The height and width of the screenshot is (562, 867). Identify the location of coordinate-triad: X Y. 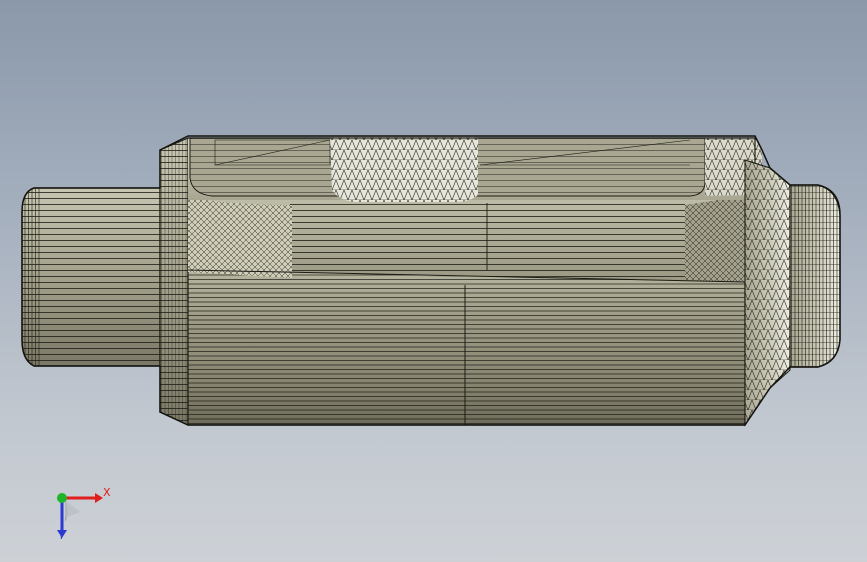
(85, 513).